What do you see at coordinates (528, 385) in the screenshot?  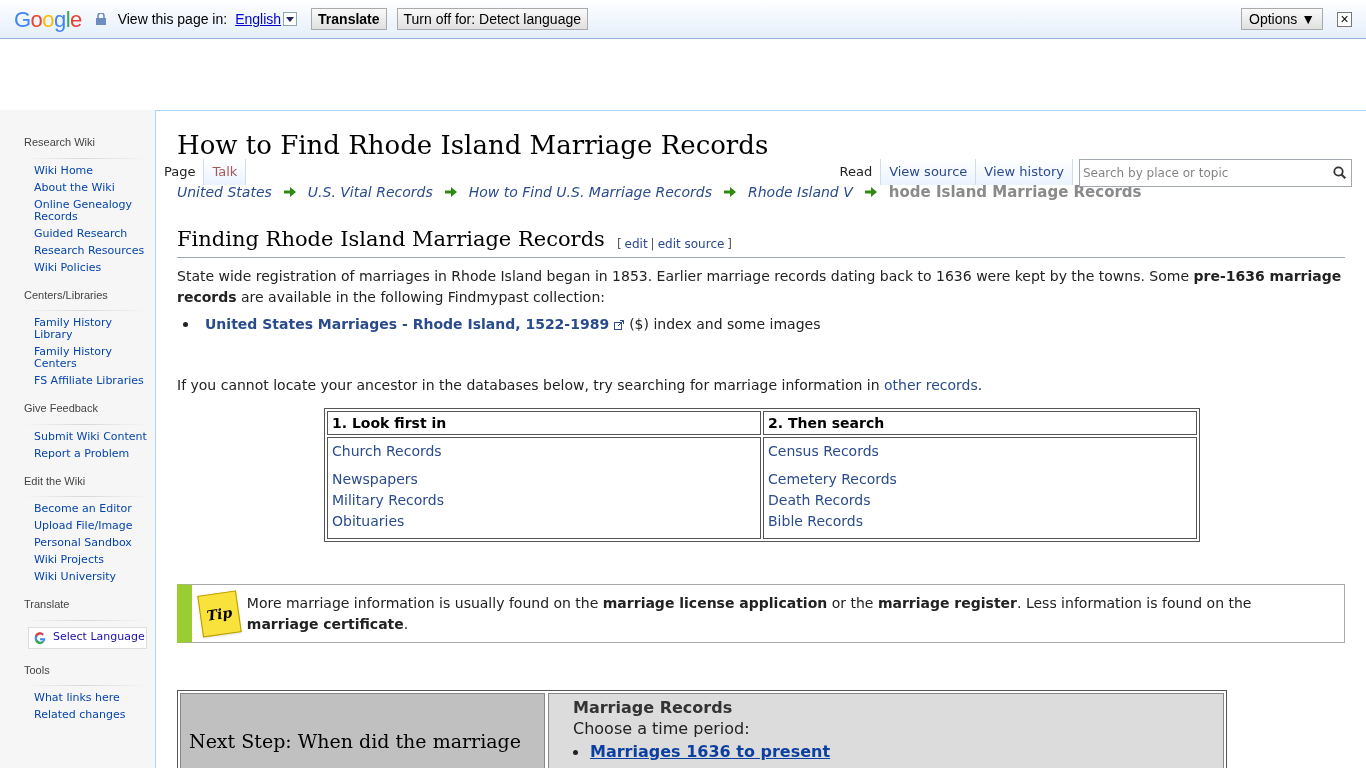 I see `search-note: If you cannot locate your ancestor in the databases below, try searching for marriage information in` at bounding box center [528, 385].